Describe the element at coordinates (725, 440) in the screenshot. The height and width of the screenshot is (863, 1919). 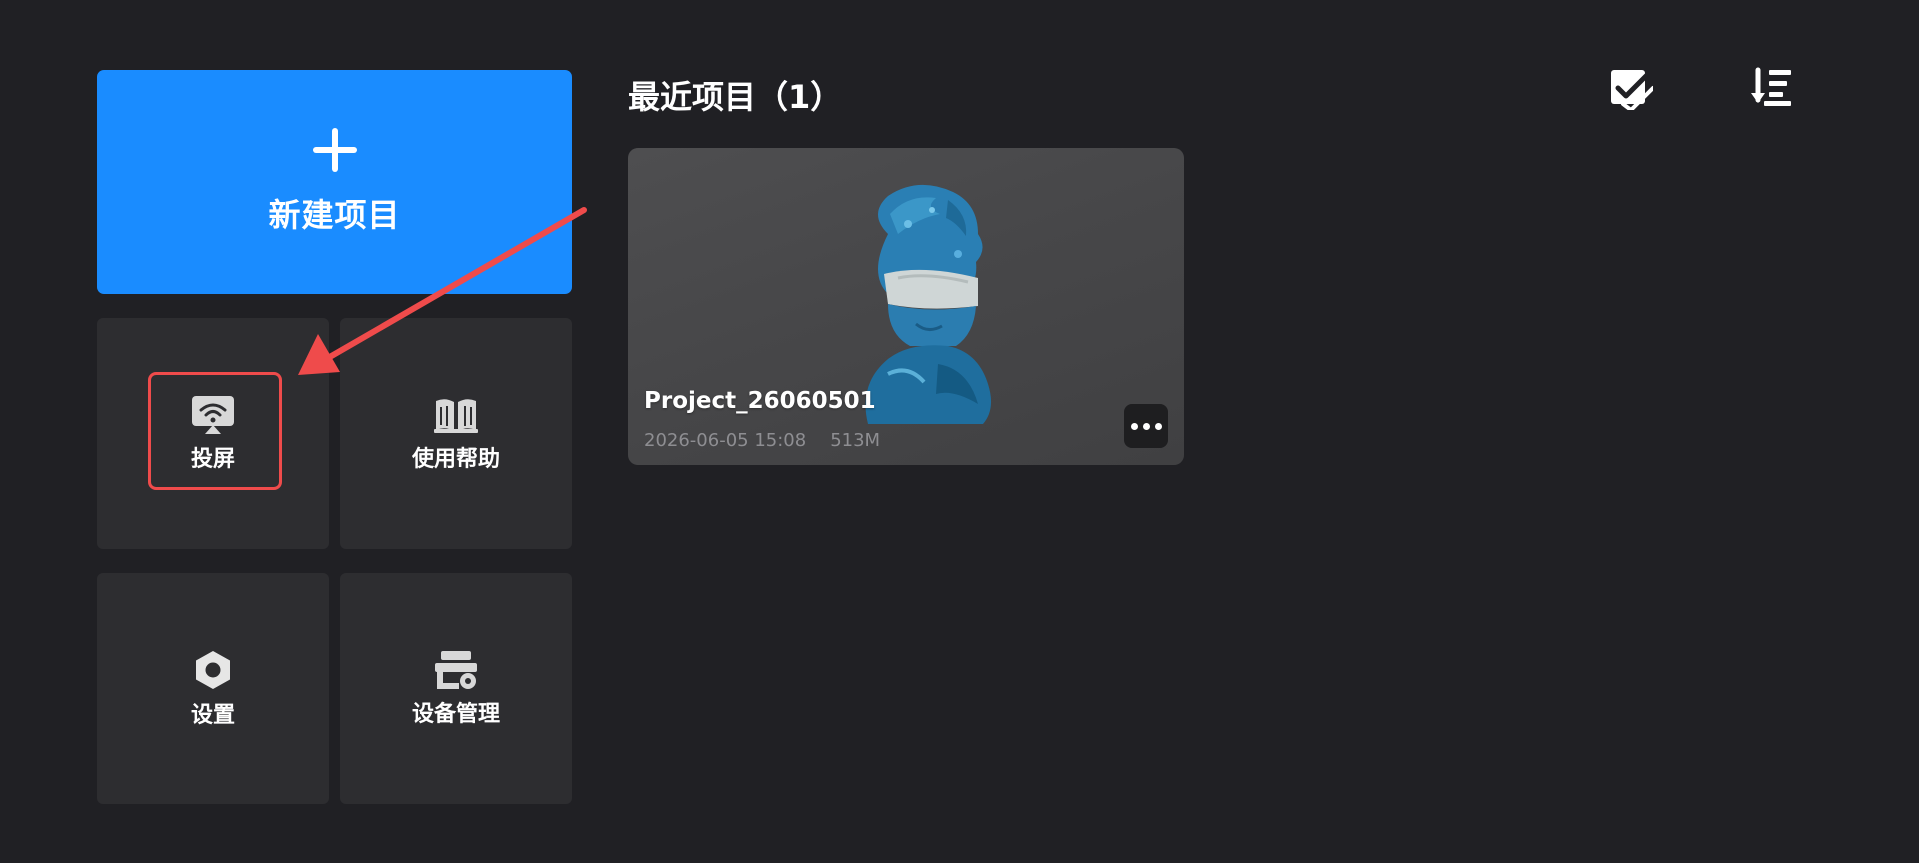
I see `project-date: 2026-06-05 15:08` at that location.